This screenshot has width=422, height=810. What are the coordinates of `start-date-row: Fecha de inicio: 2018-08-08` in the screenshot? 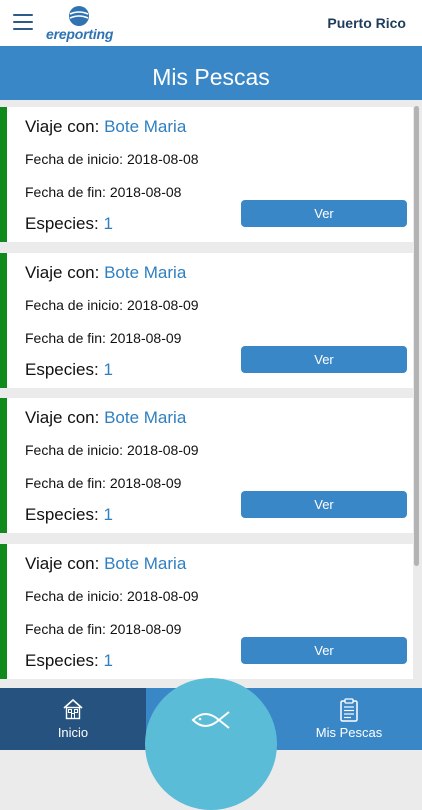 It's located at (112, 159).